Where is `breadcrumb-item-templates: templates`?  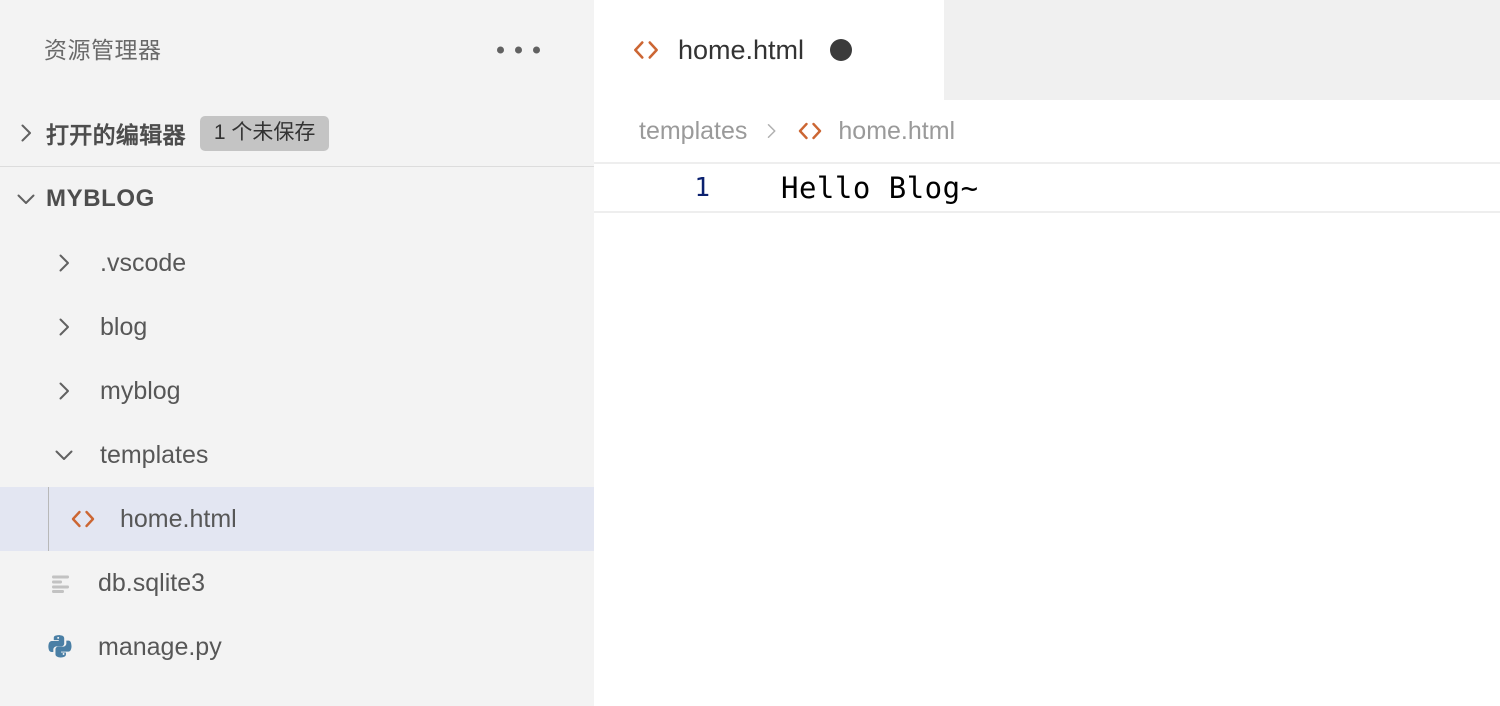
breadcrumb-item-templates: templates is located at coordinates (693, 131).